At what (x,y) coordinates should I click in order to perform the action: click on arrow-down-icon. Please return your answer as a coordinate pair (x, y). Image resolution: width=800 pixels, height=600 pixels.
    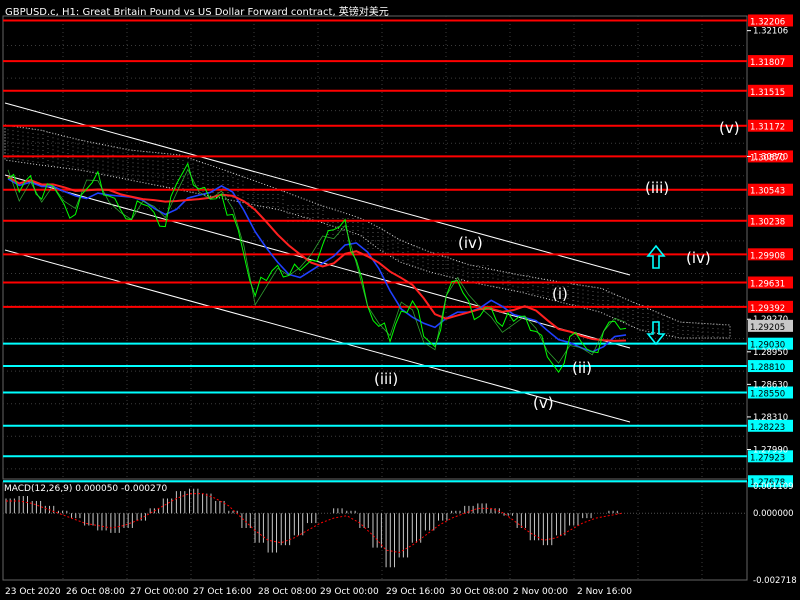
    Looking at the image, I should click on (656, 333).